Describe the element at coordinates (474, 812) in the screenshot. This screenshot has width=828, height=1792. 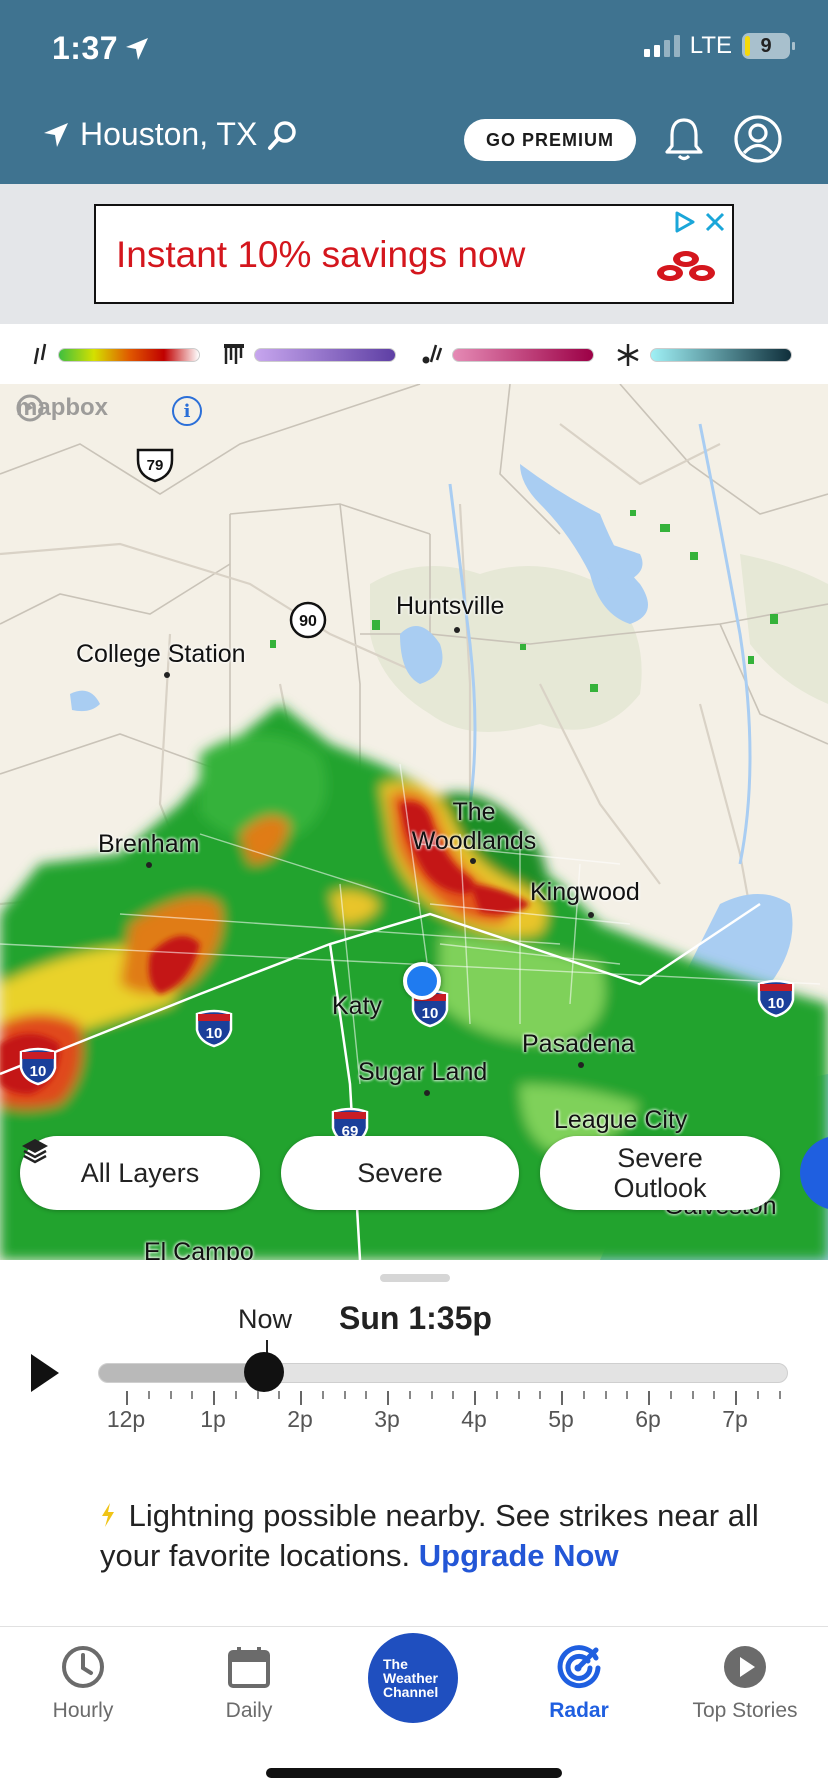
I see `city-the-woodlands-line1: The` at that location.